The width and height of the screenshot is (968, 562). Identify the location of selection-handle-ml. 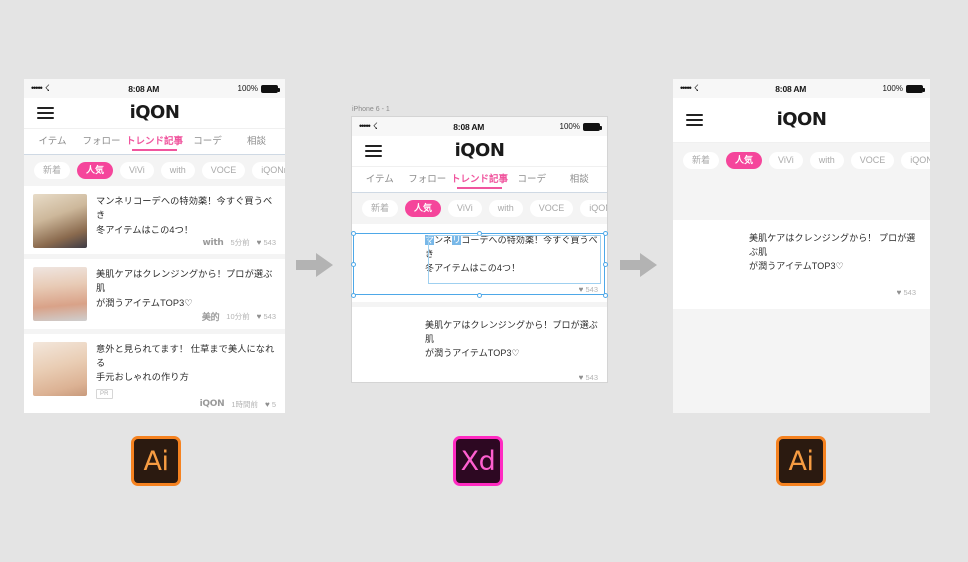
(353, 264).